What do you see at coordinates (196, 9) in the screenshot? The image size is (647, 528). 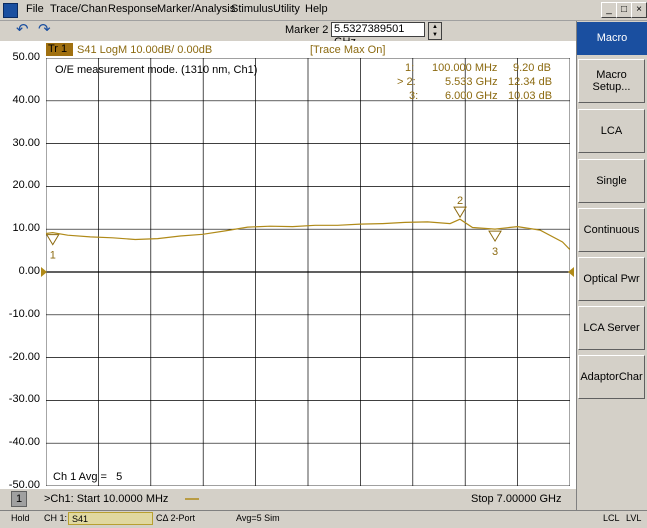 I see `menu-marker-analysis: Marker/Analysis` at bounding box center [196, 9].